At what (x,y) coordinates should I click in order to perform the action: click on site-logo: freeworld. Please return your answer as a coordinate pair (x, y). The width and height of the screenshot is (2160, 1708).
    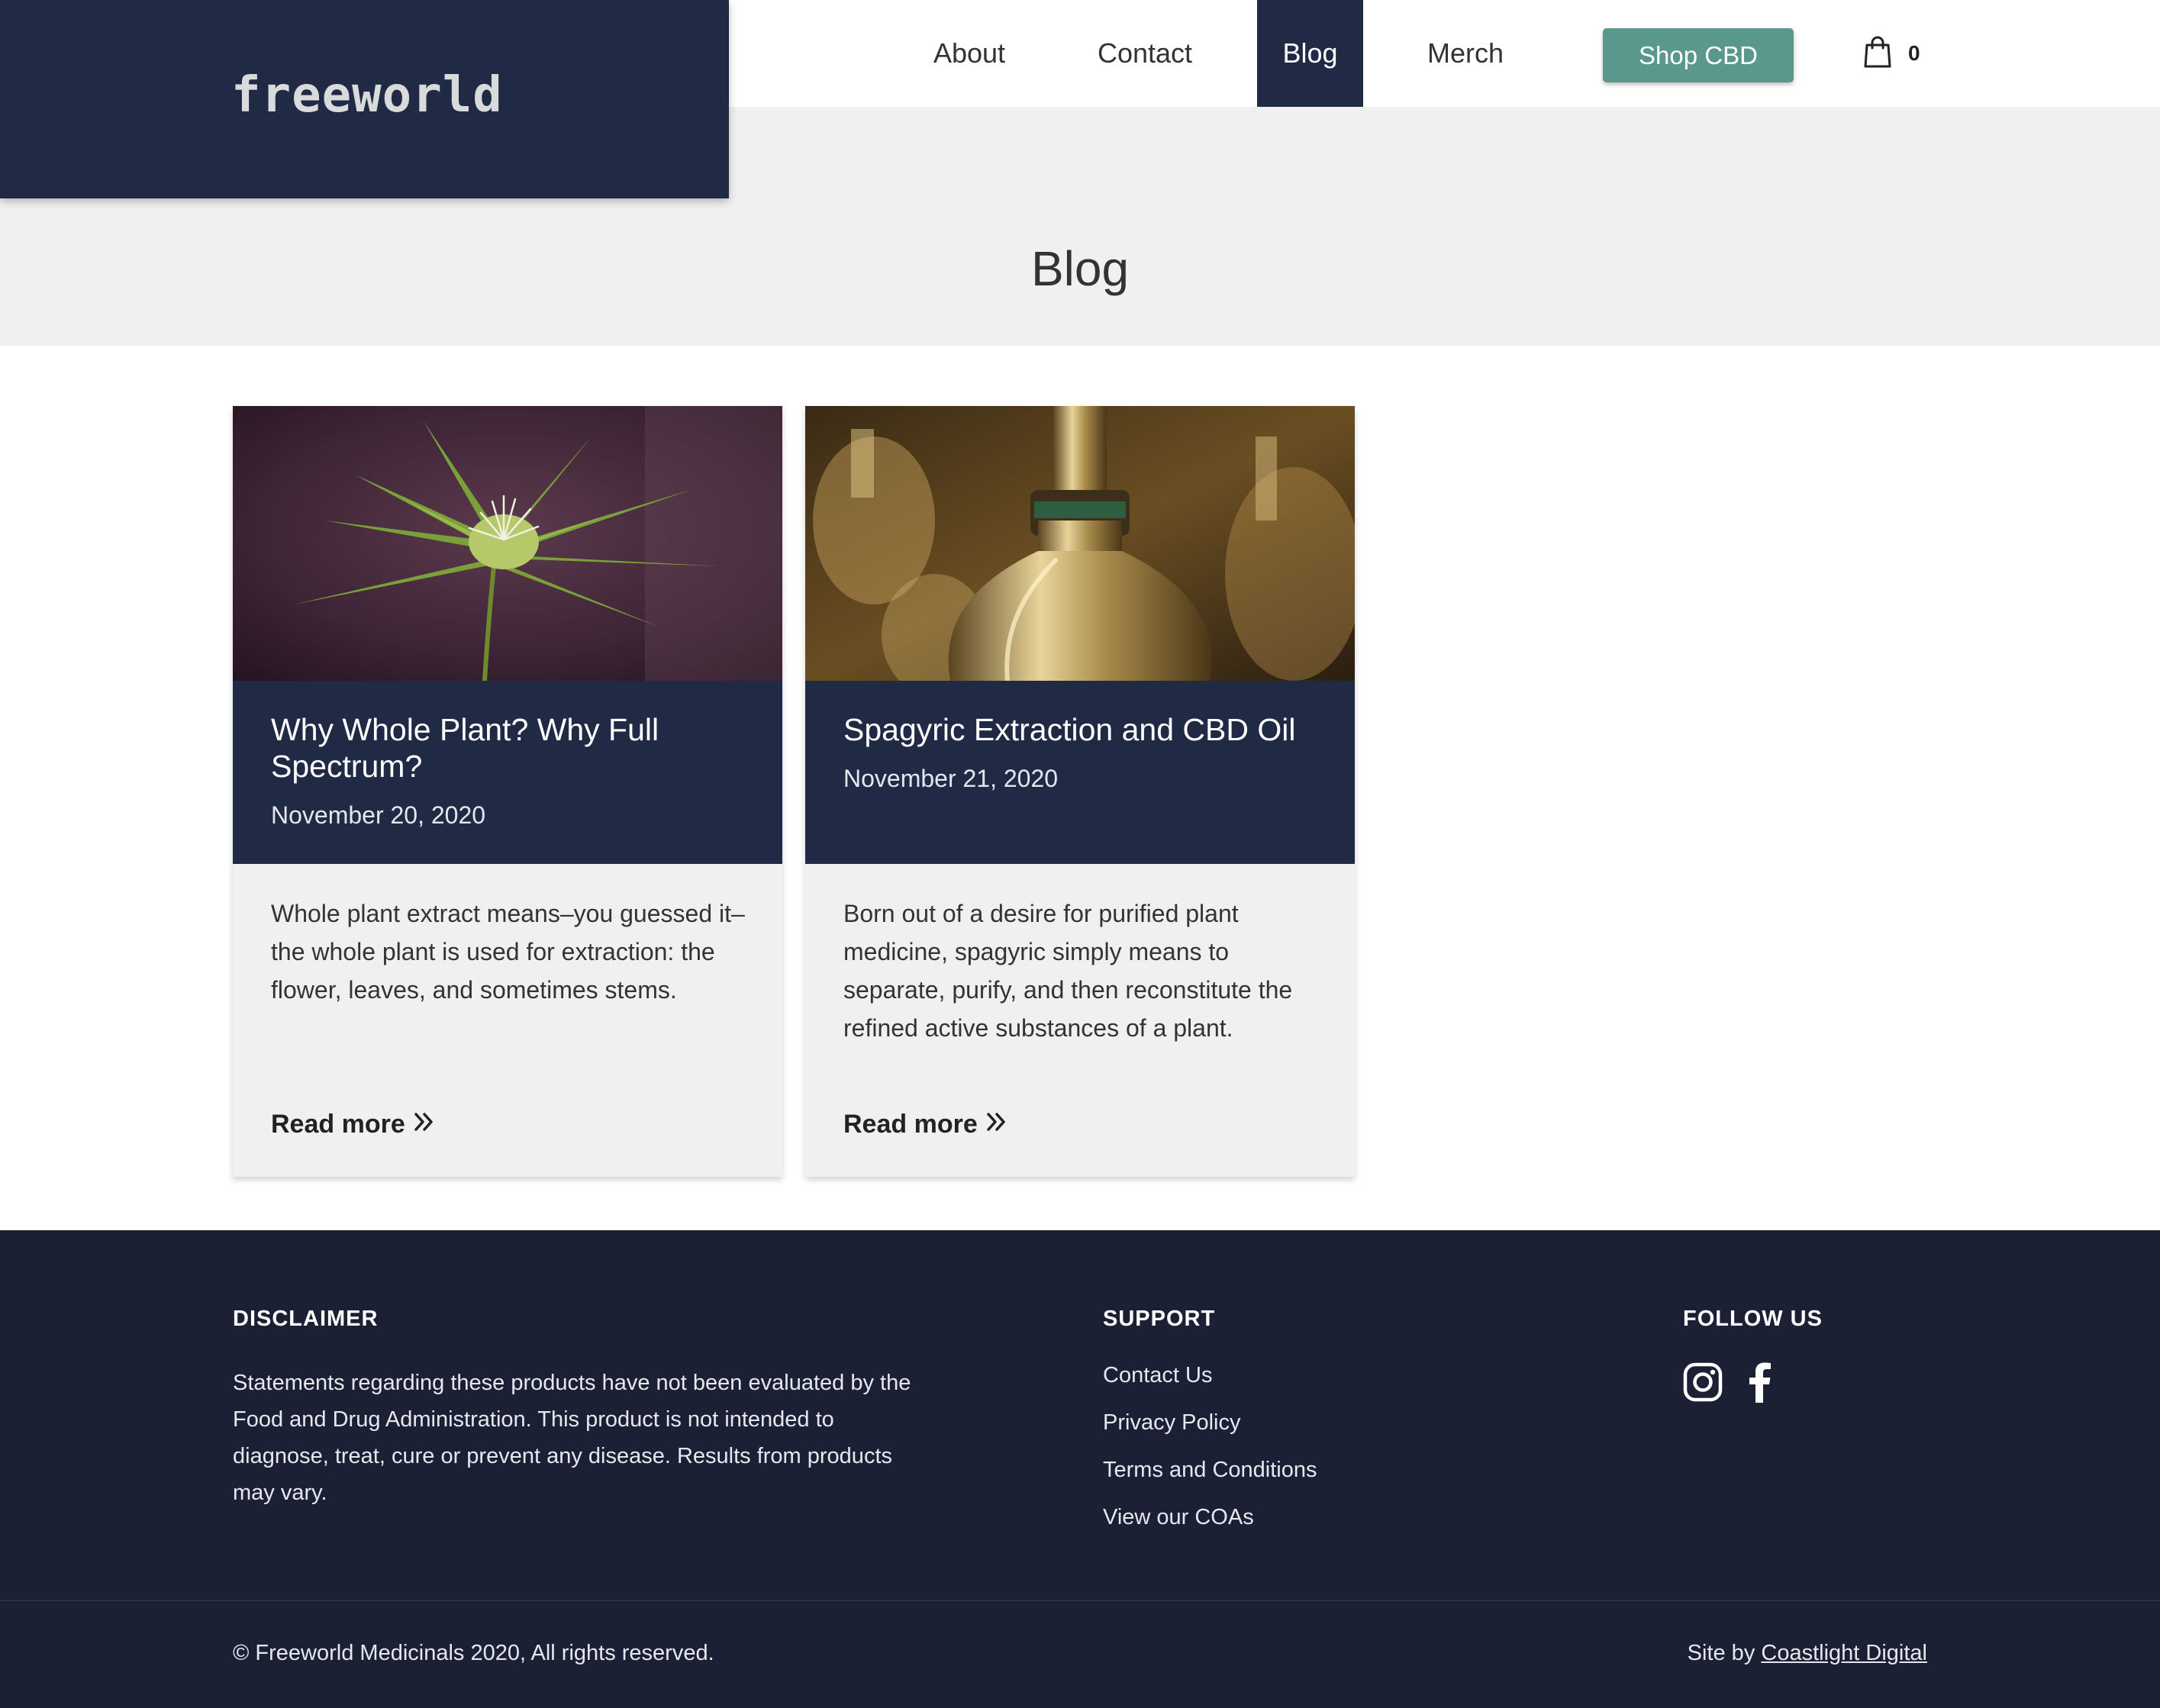
    Looking at the image, I should click on (367, 95).